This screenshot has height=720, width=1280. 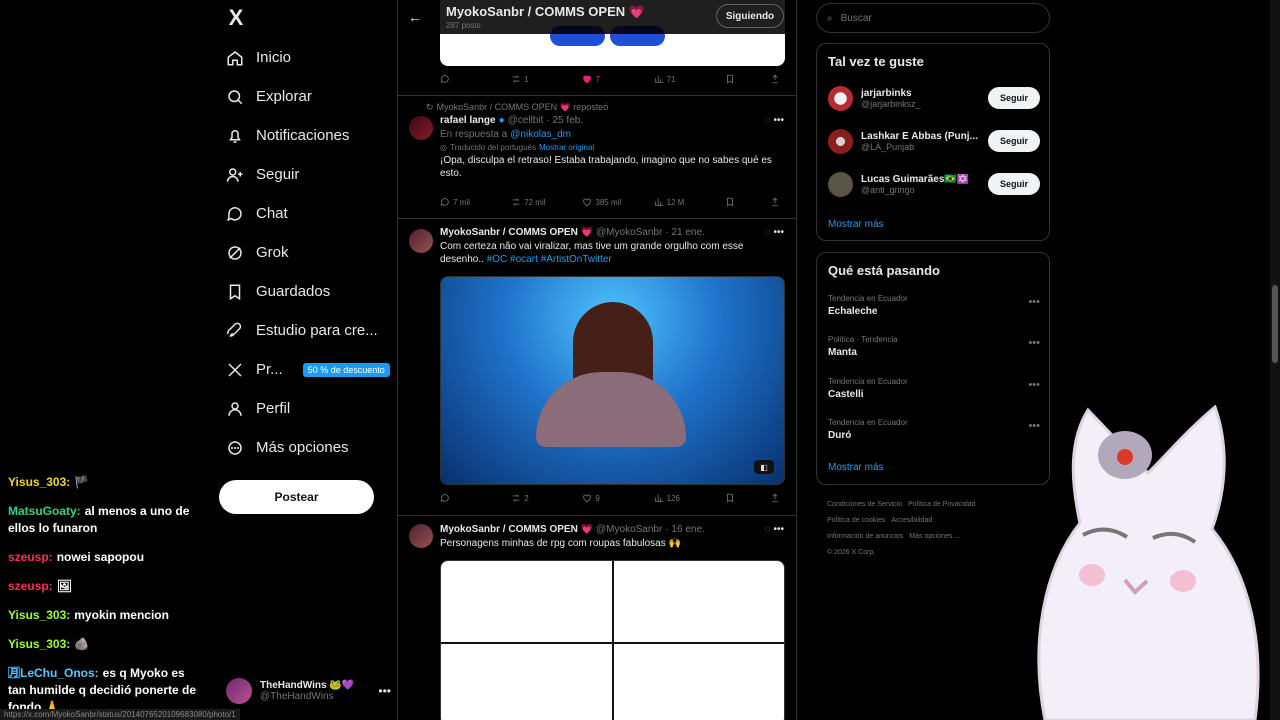 I want to click on trend-meta: Tendencia en Ecuador, so click(x=868, y=298).